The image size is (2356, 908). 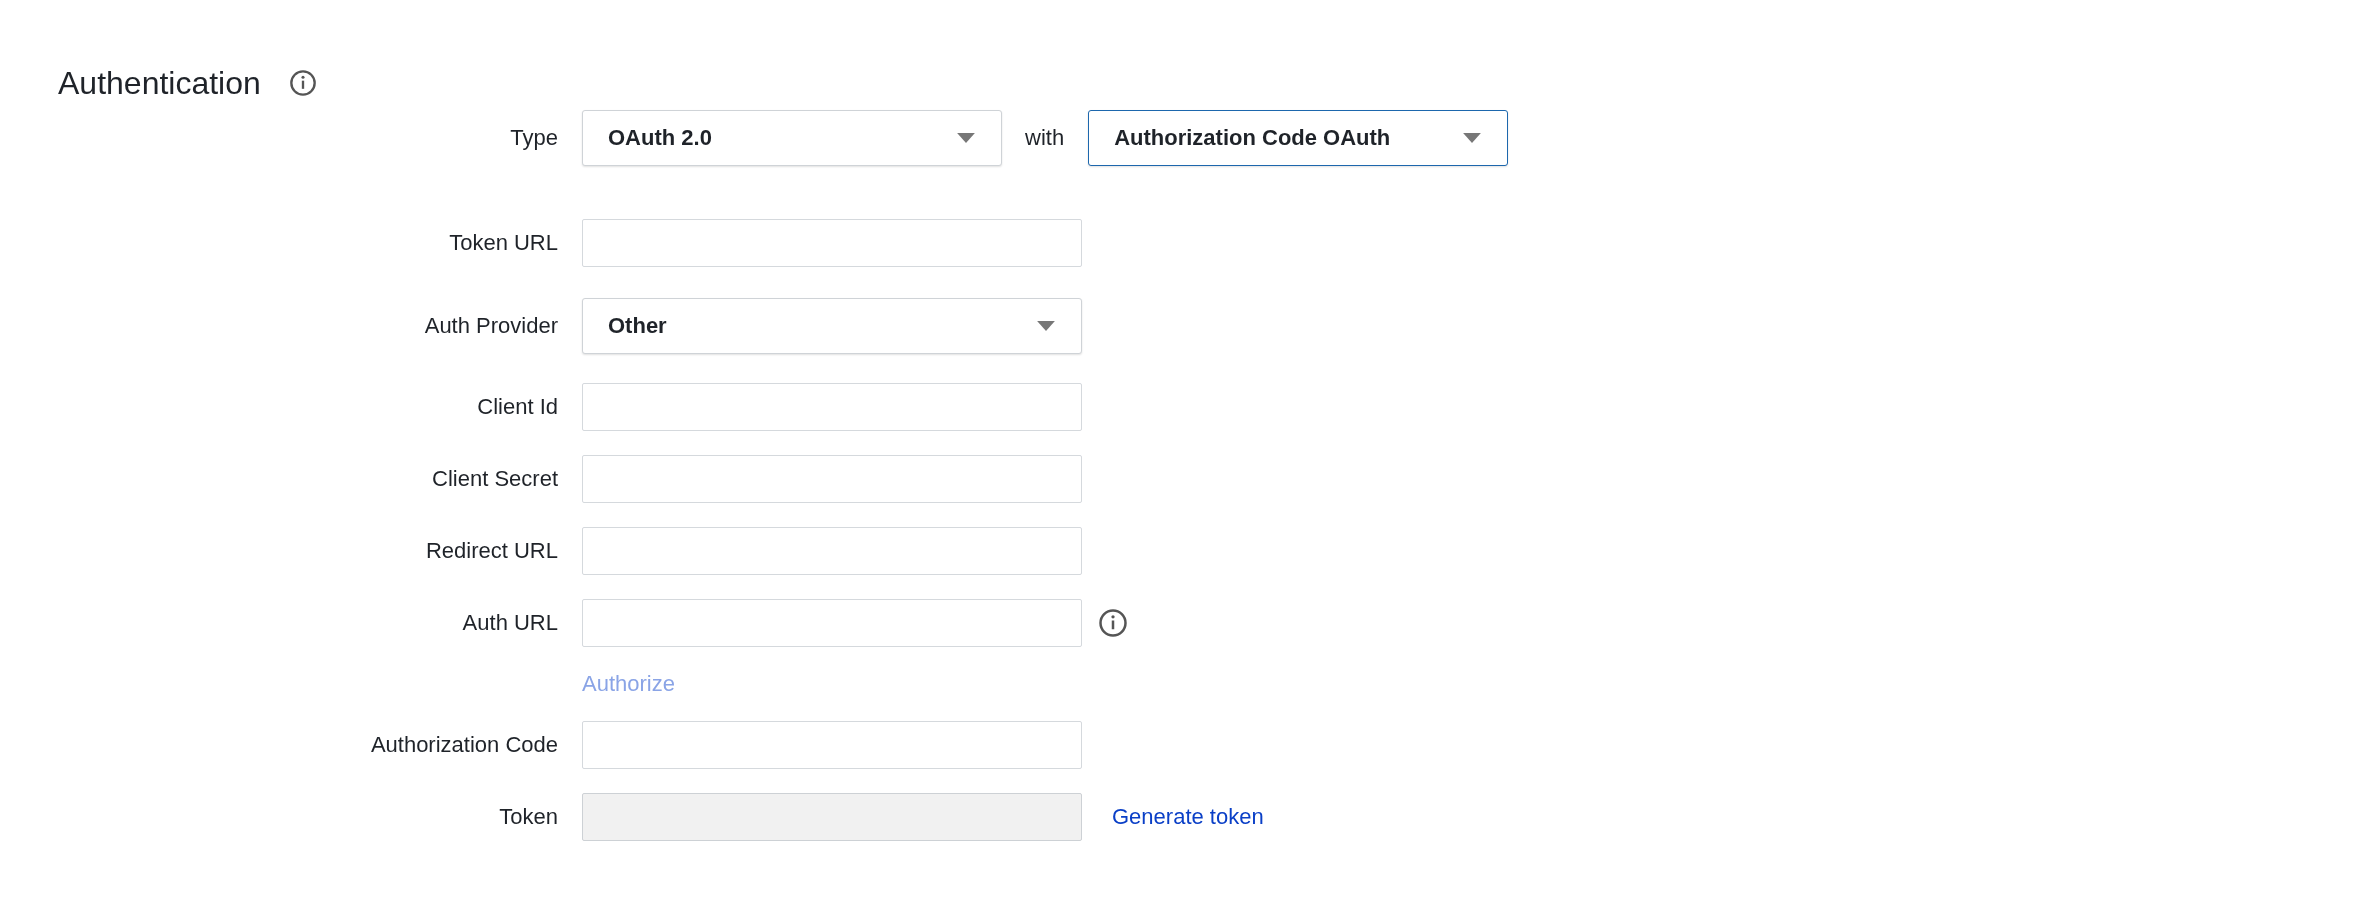 I want to click on field-label: Client Secret, so click(x=494, y=479).